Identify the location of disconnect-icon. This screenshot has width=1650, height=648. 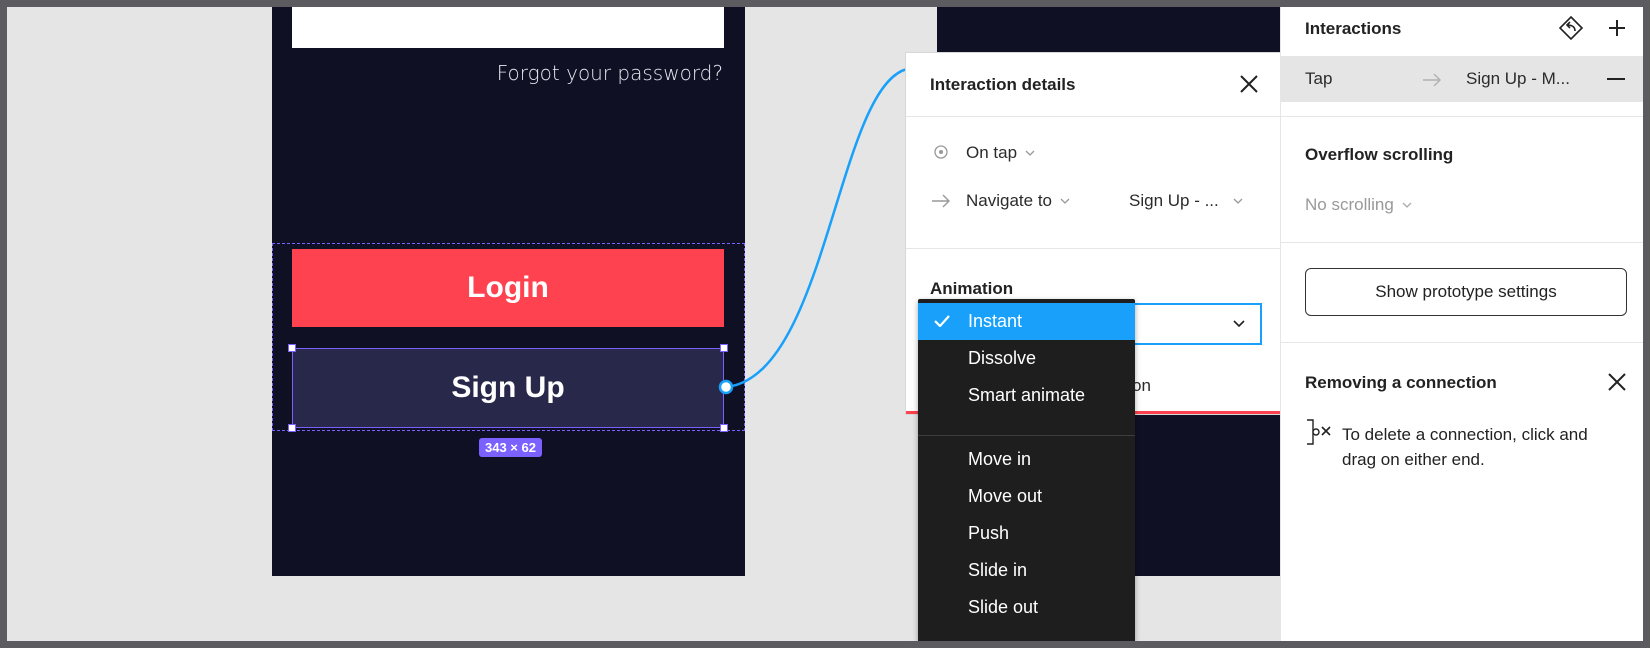
(1319, 432).